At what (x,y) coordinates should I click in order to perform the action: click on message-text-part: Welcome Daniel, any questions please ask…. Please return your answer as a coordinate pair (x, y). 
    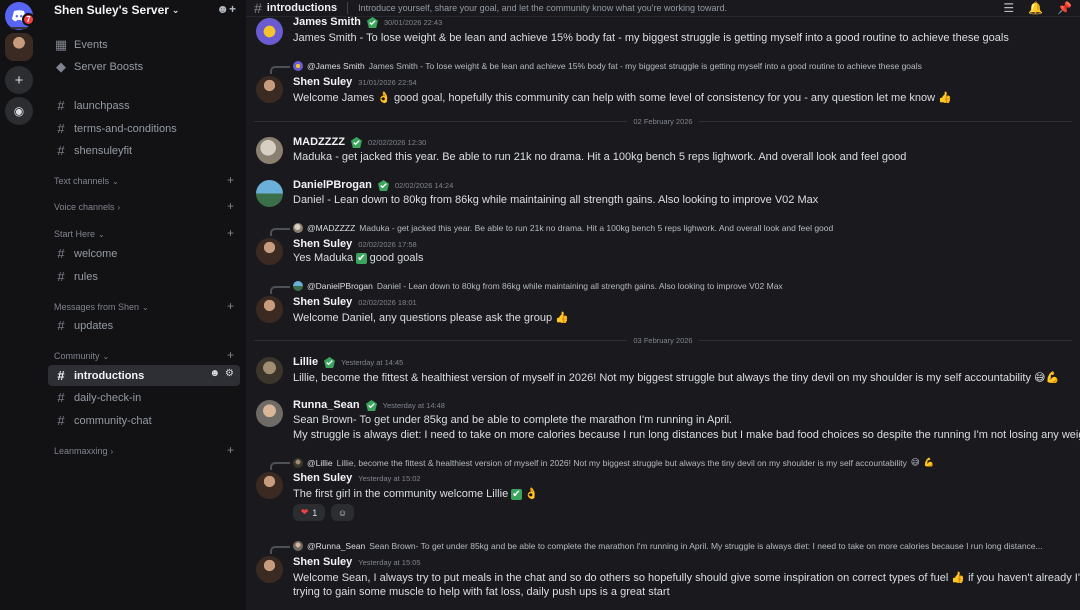
    Looking at the image, I should click on (423, 318).